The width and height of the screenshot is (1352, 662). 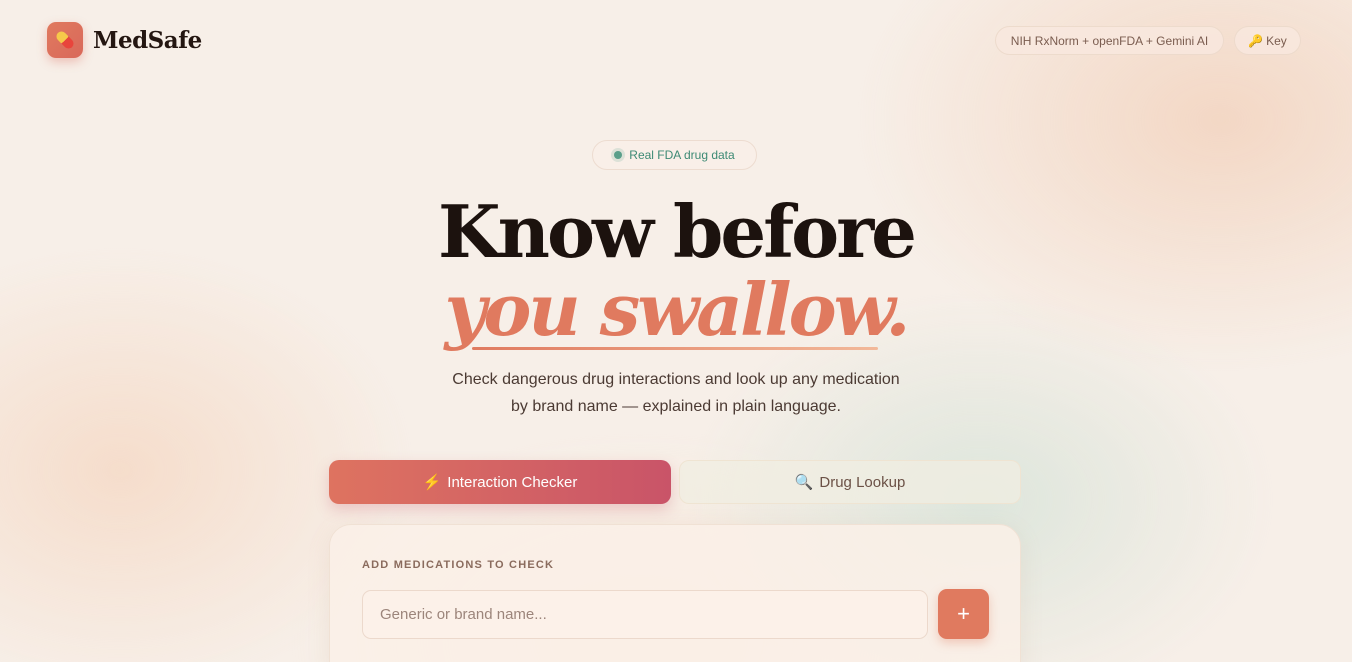 I want to click on tab-drug-lookup-label: Drug Lookup, so click(x=862, y=482).